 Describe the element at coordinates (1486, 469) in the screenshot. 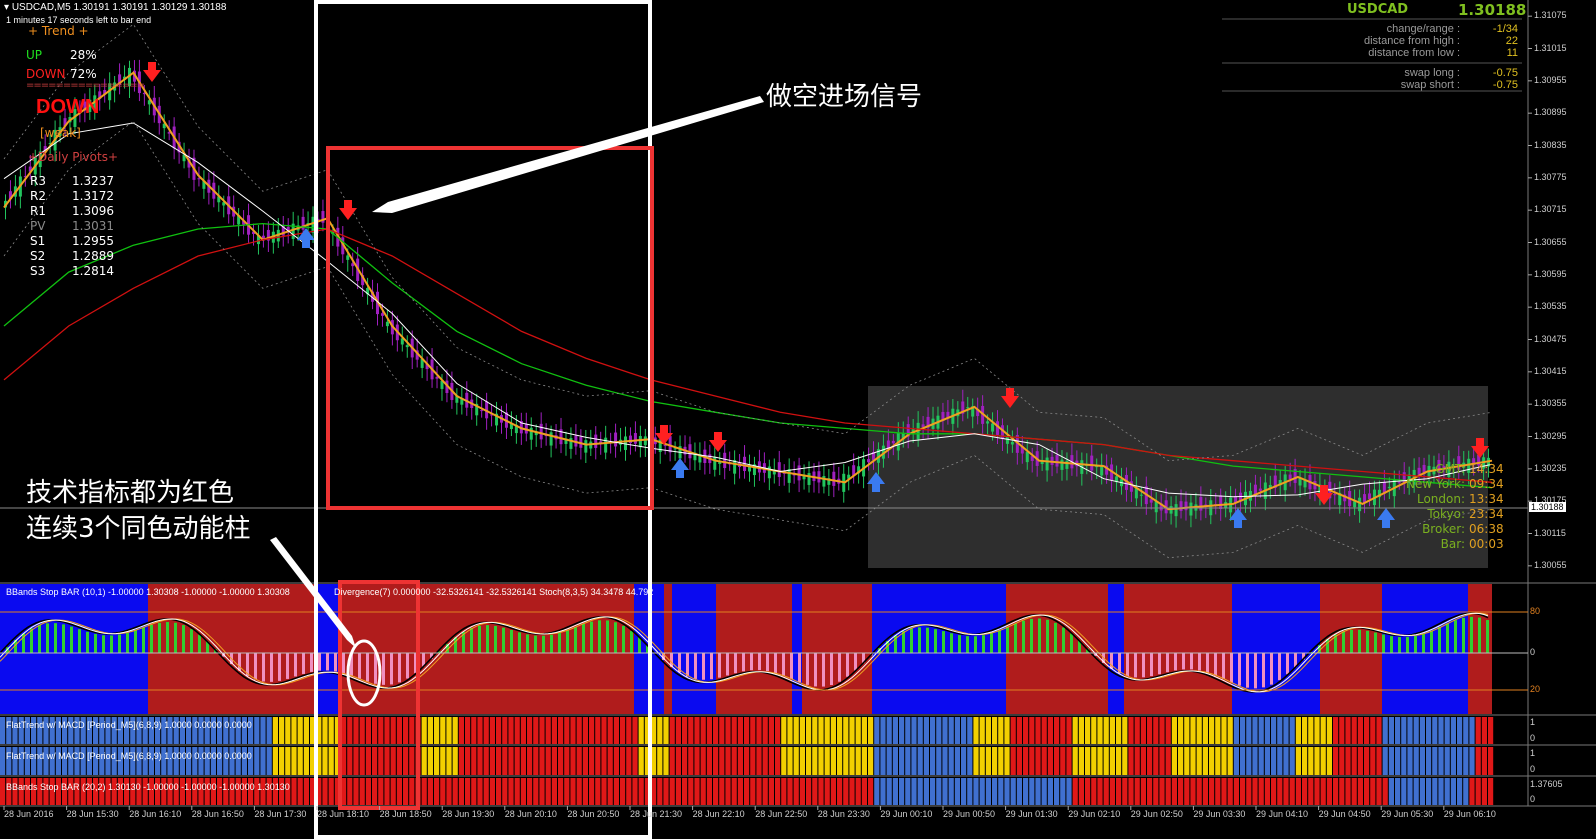

I see `clock-time: 14:34` at that location.